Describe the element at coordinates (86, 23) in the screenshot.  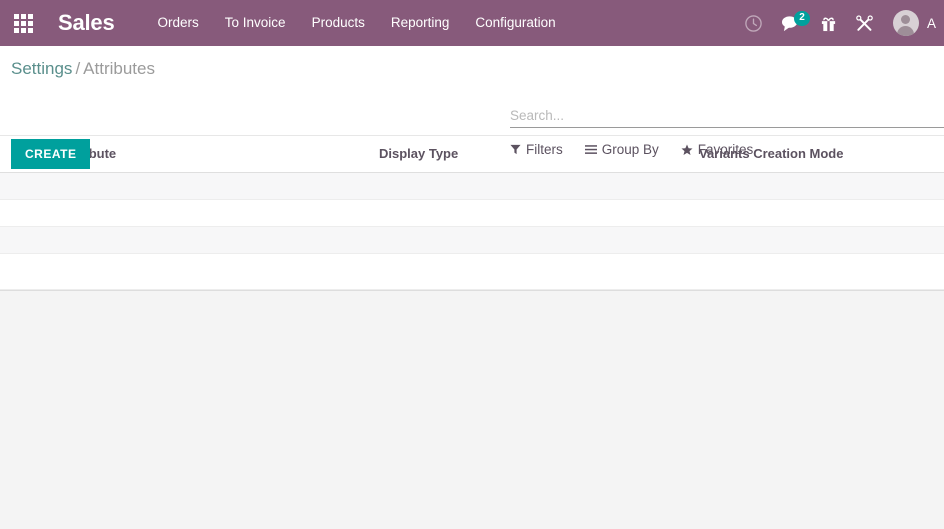
I see `app-brand-sales: Sales` at that location.